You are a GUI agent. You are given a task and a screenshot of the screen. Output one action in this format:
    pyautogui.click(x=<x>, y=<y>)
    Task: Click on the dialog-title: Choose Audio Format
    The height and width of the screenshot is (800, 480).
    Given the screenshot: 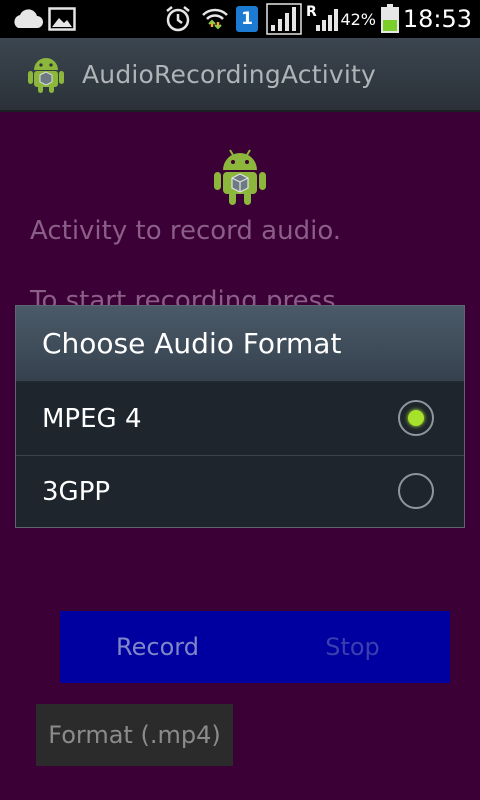 What is the action you would take?
    pyautogui.click(x=240, y=344)
    